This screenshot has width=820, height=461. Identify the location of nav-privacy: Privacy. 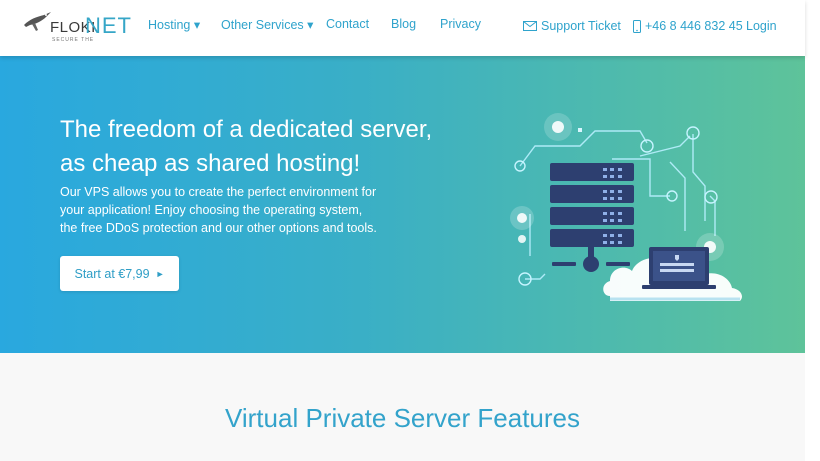
(460, 24).